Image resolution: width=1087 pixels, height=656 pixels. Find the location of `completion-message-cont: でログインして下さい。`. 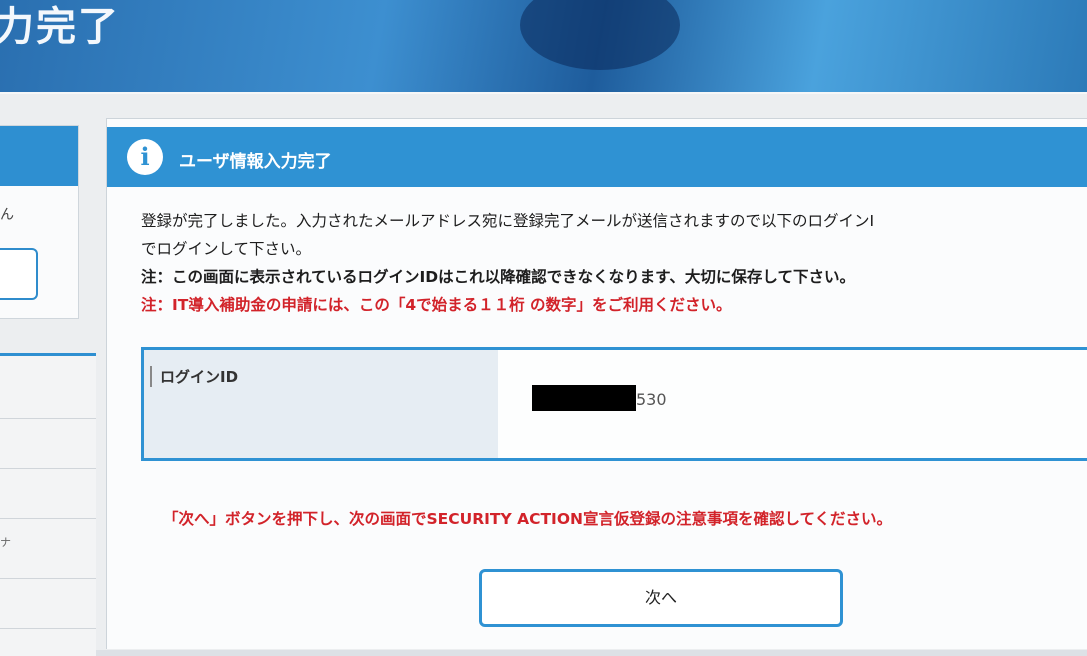

completion-message-cont: でログインして下さい。 is located at coordinates (226, 249).